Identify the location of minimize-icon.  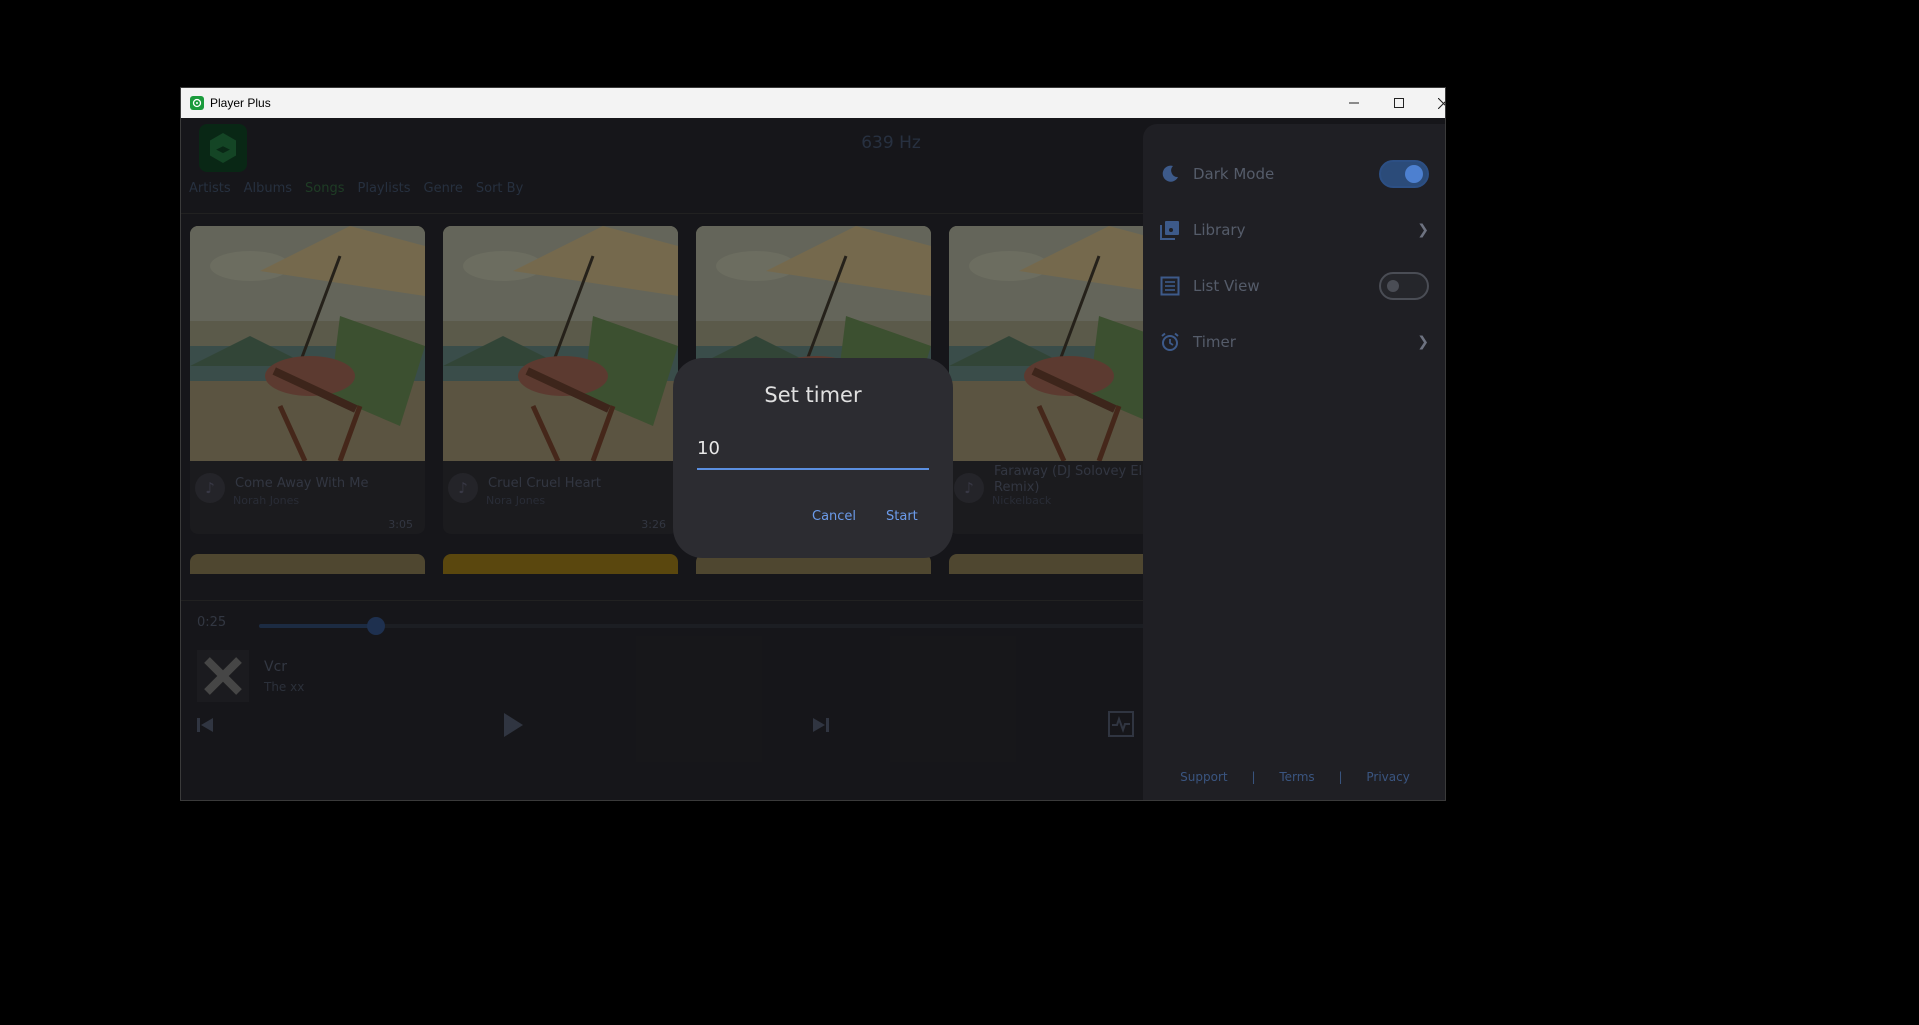
(1353, 103).